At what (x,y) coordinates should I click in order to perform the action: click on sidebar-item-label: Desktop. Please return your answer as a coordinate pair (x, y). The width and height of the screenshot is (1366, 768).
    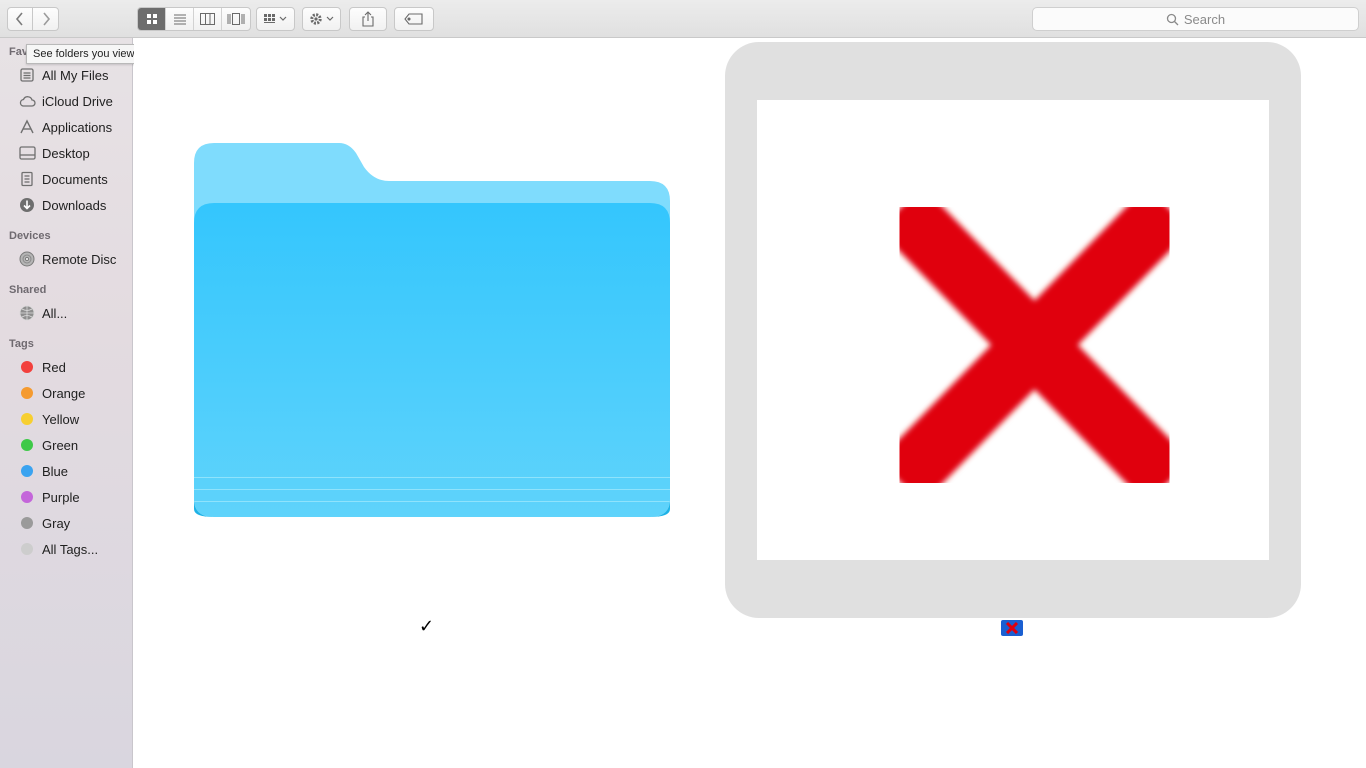
    Looking at the image, I should click on (66, 153).